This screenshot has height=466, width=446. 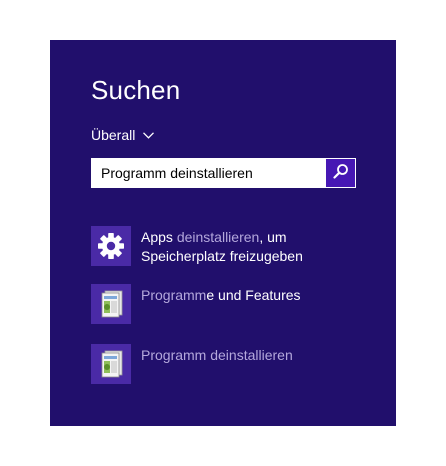 I want to click on result-program-uninstall: Programm deinstallieren, so click(x=192, y=364).